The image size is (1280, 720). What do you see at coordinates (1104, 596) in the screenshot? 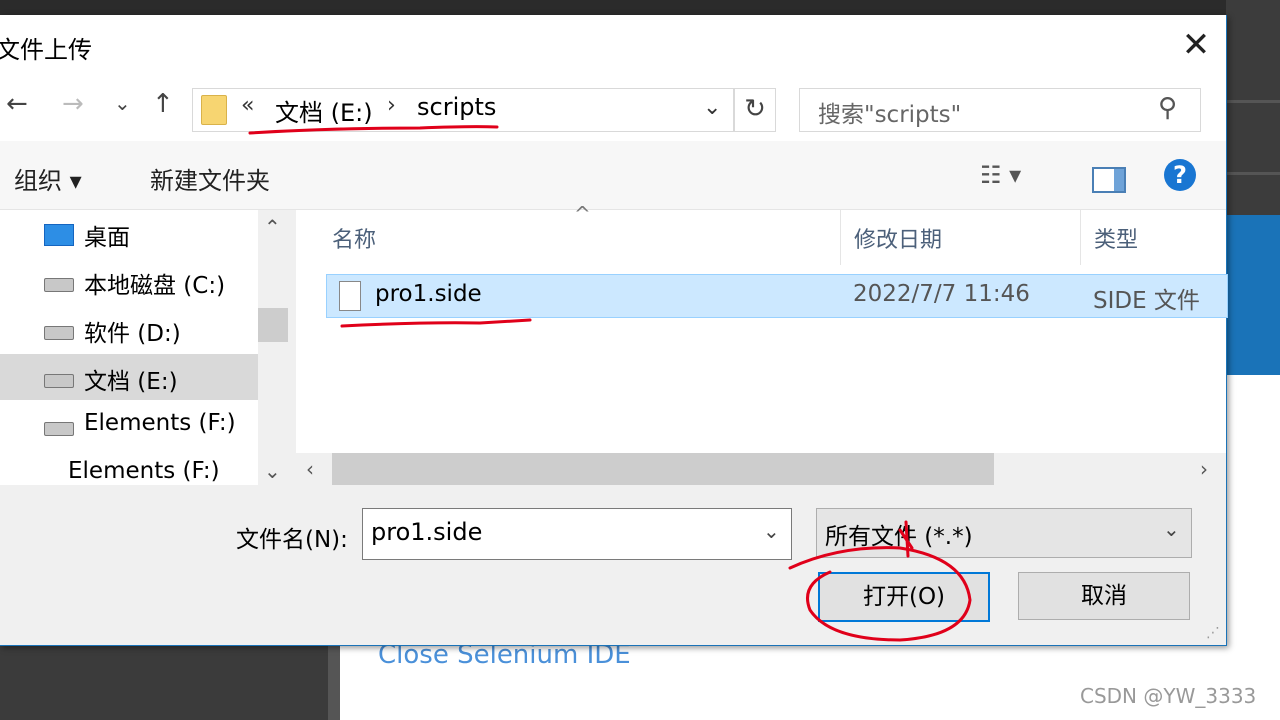
I see `cancel-button: 取消` at bounding box center [1104, 596].